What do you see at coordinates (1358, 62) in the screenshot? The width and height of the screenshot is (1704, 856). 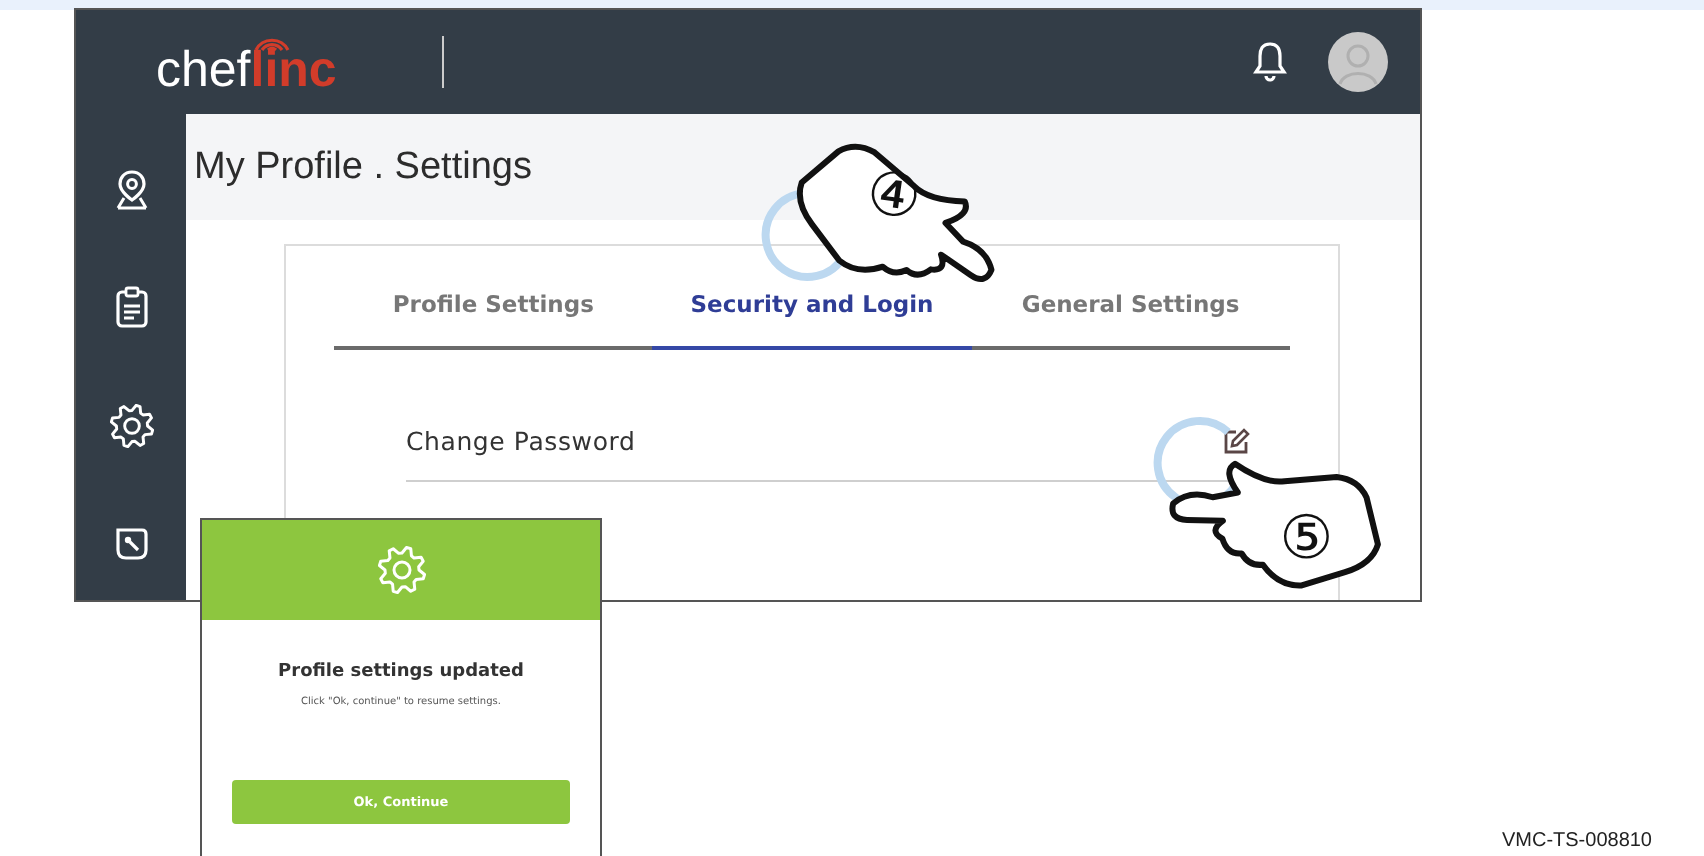 I see `avatar-icon` at bounding box center [1358, 62].